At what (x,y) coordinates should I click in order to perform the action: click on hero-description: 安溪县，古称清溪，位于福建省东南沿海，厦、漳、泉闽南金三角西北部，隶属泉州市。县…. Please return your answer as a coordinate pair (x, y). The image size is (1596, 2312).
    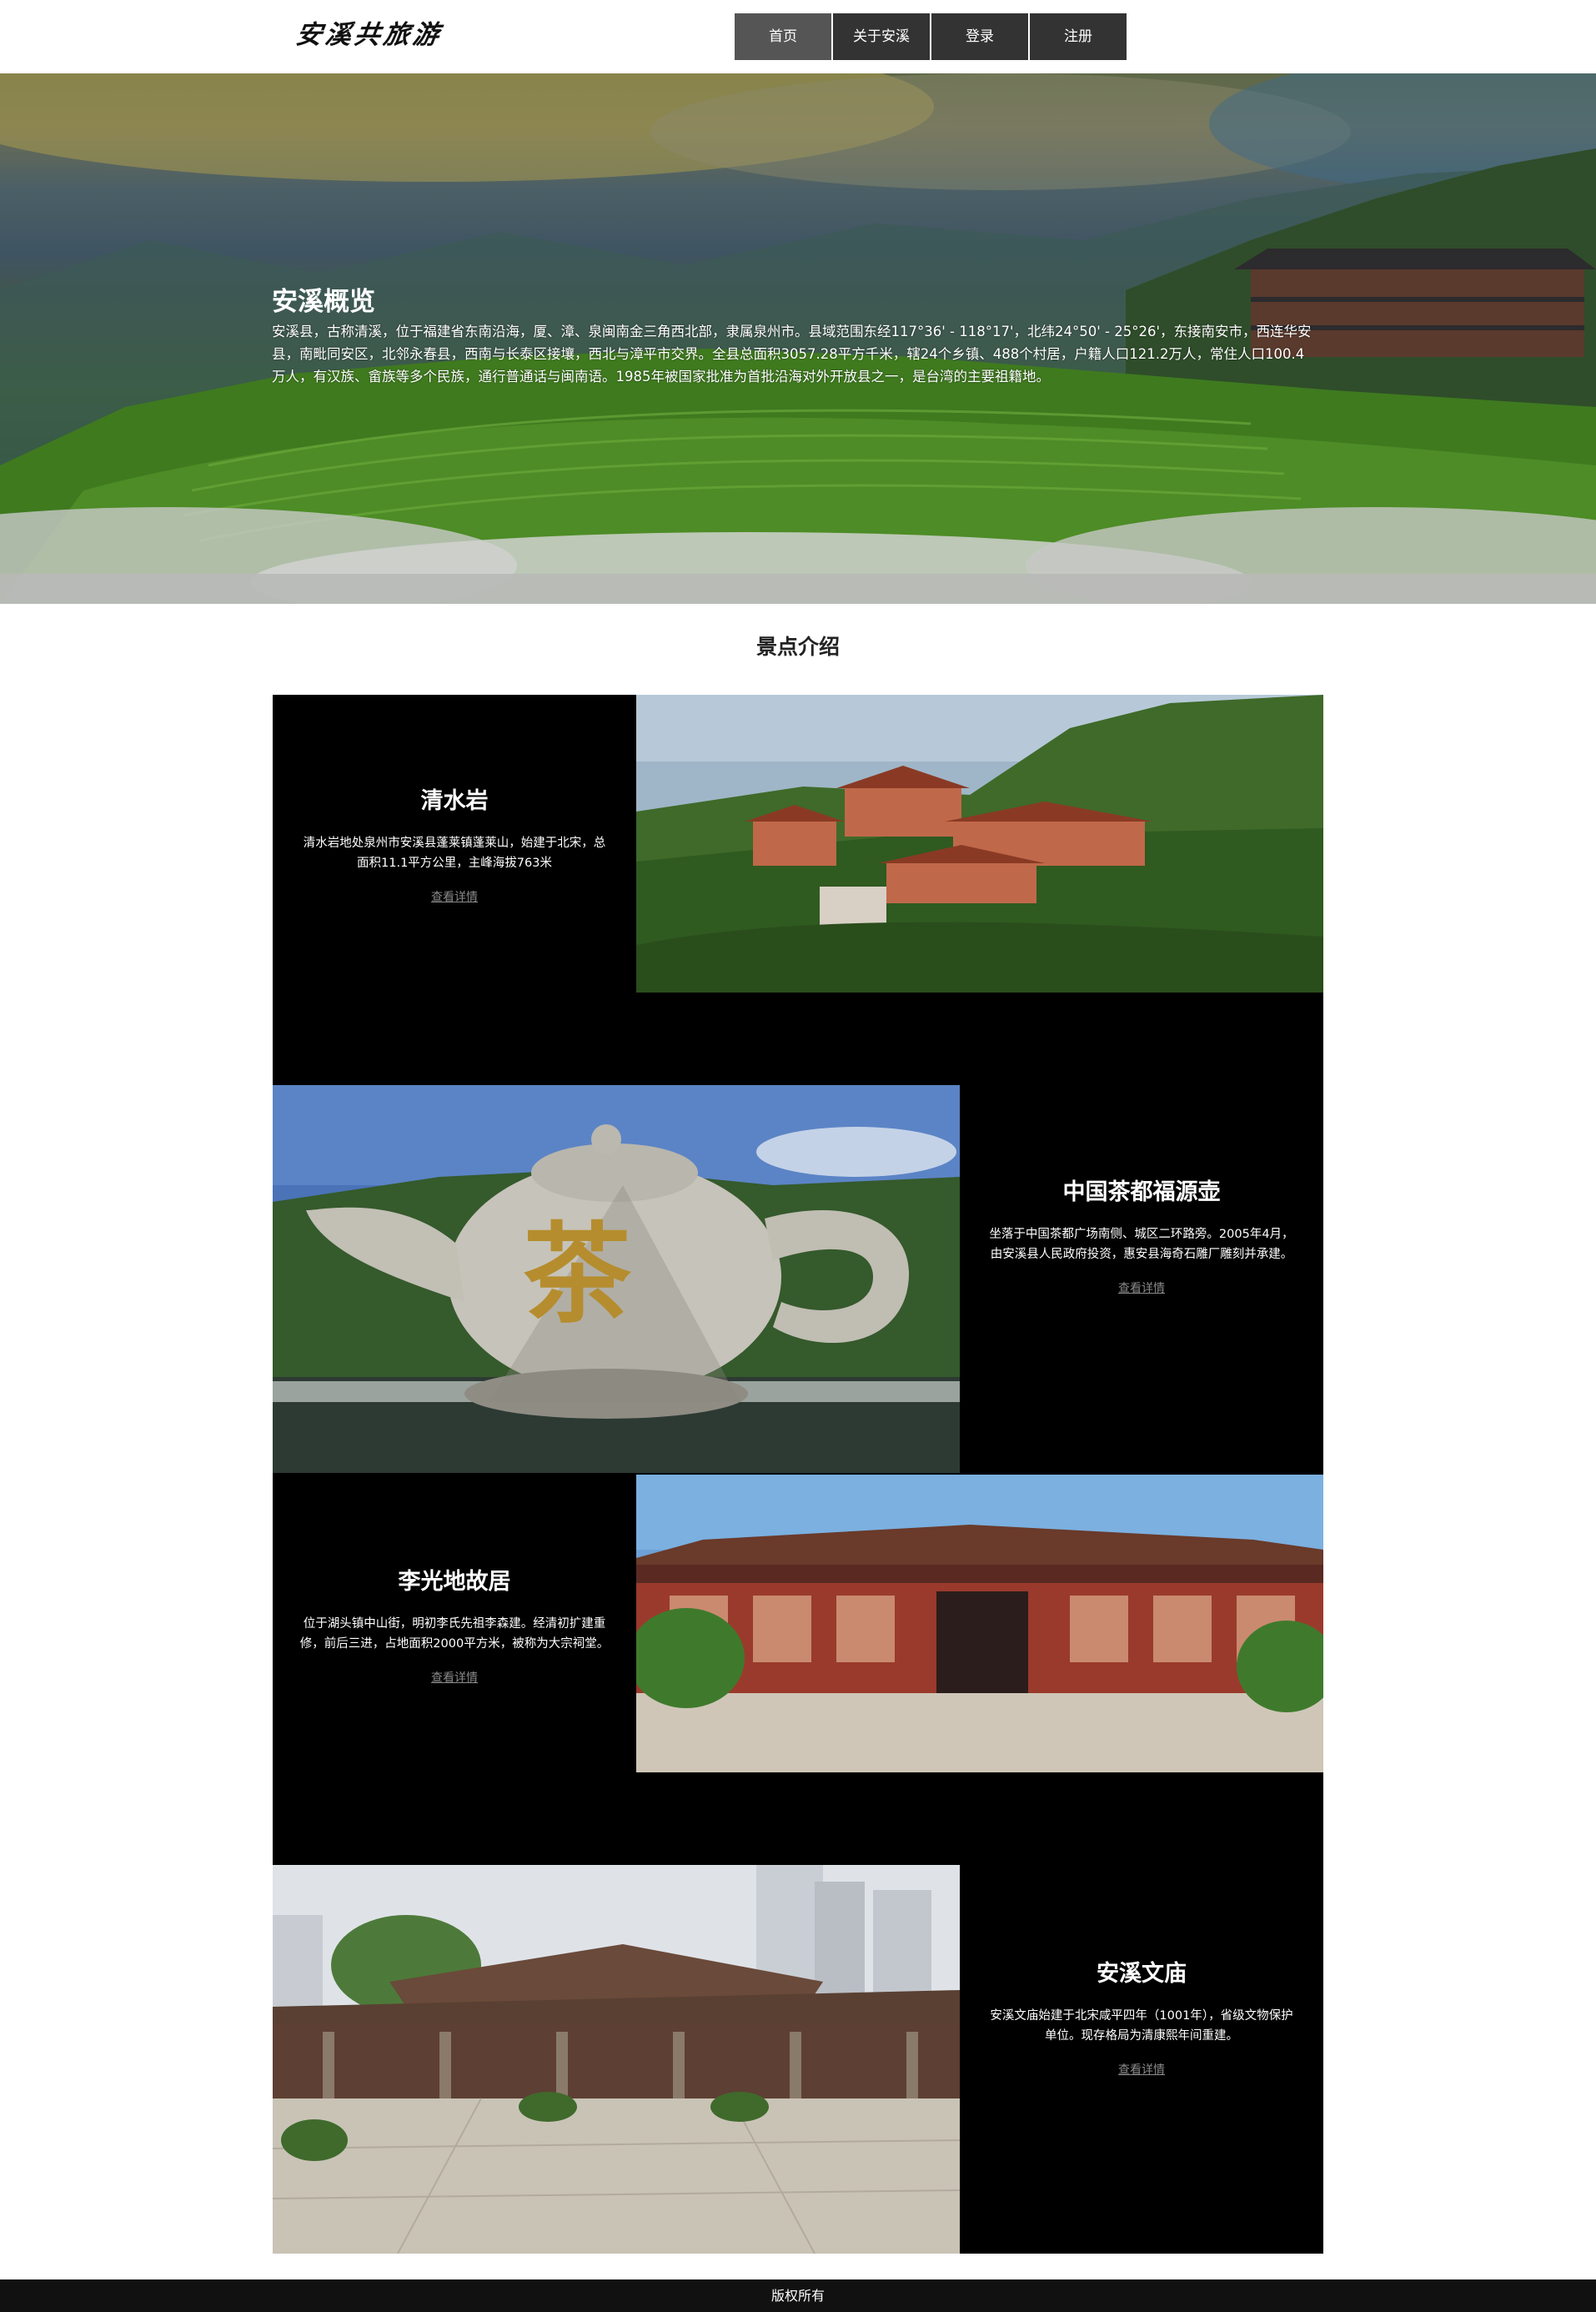
    Looking at the image, I should click on (792, 354).